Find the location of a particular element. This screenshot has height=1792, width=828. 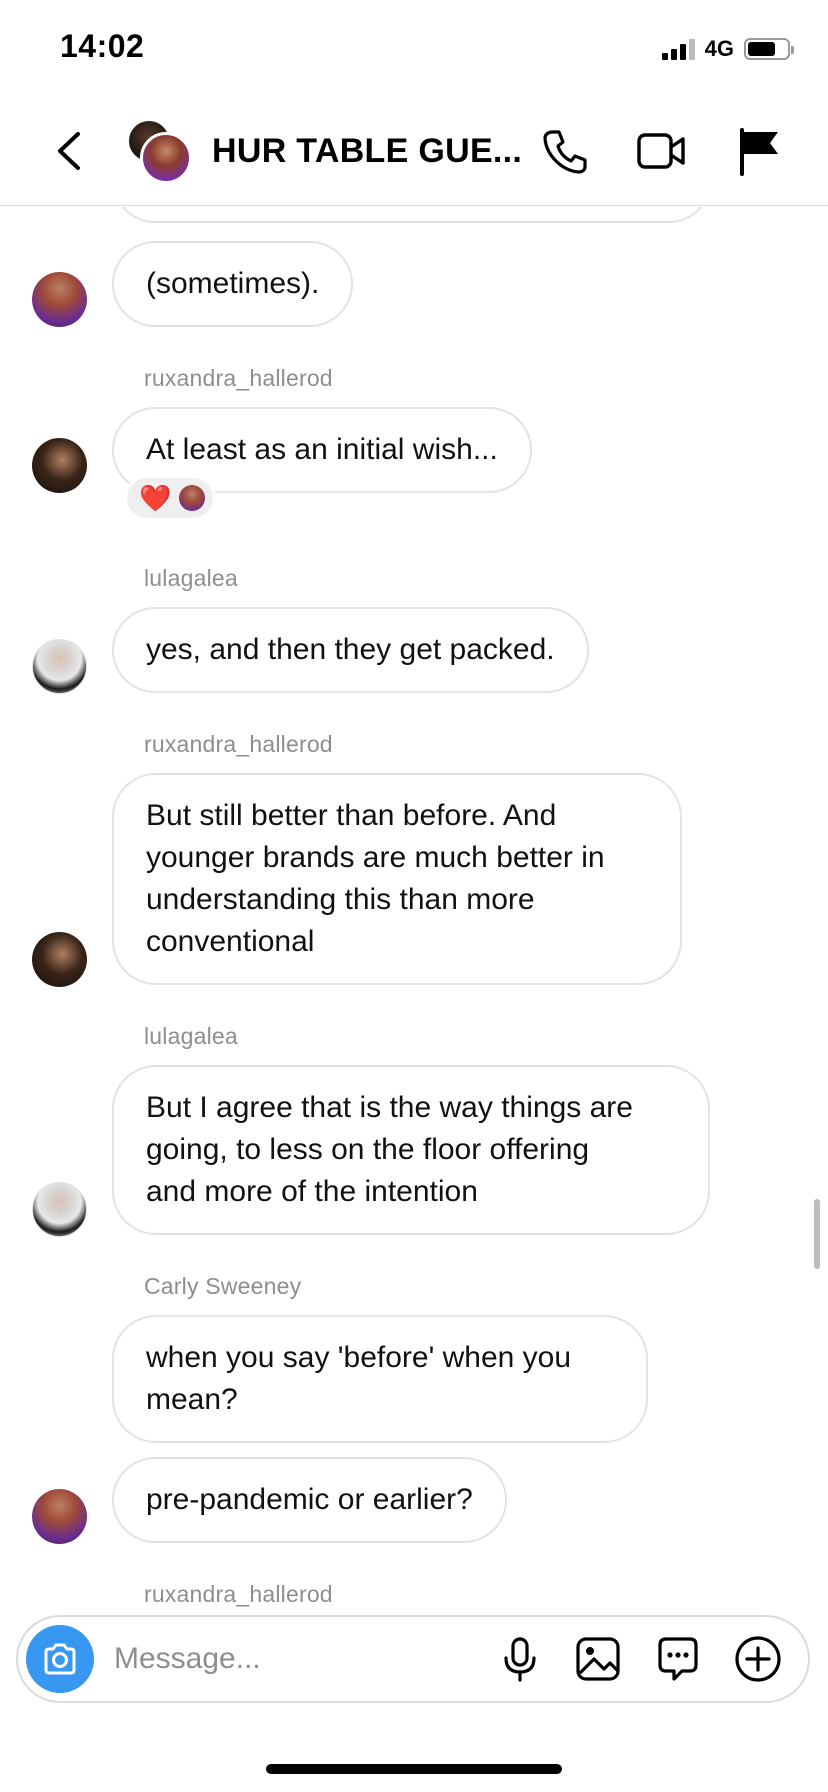

reactor-avatar is located at coordinates (192, 498).